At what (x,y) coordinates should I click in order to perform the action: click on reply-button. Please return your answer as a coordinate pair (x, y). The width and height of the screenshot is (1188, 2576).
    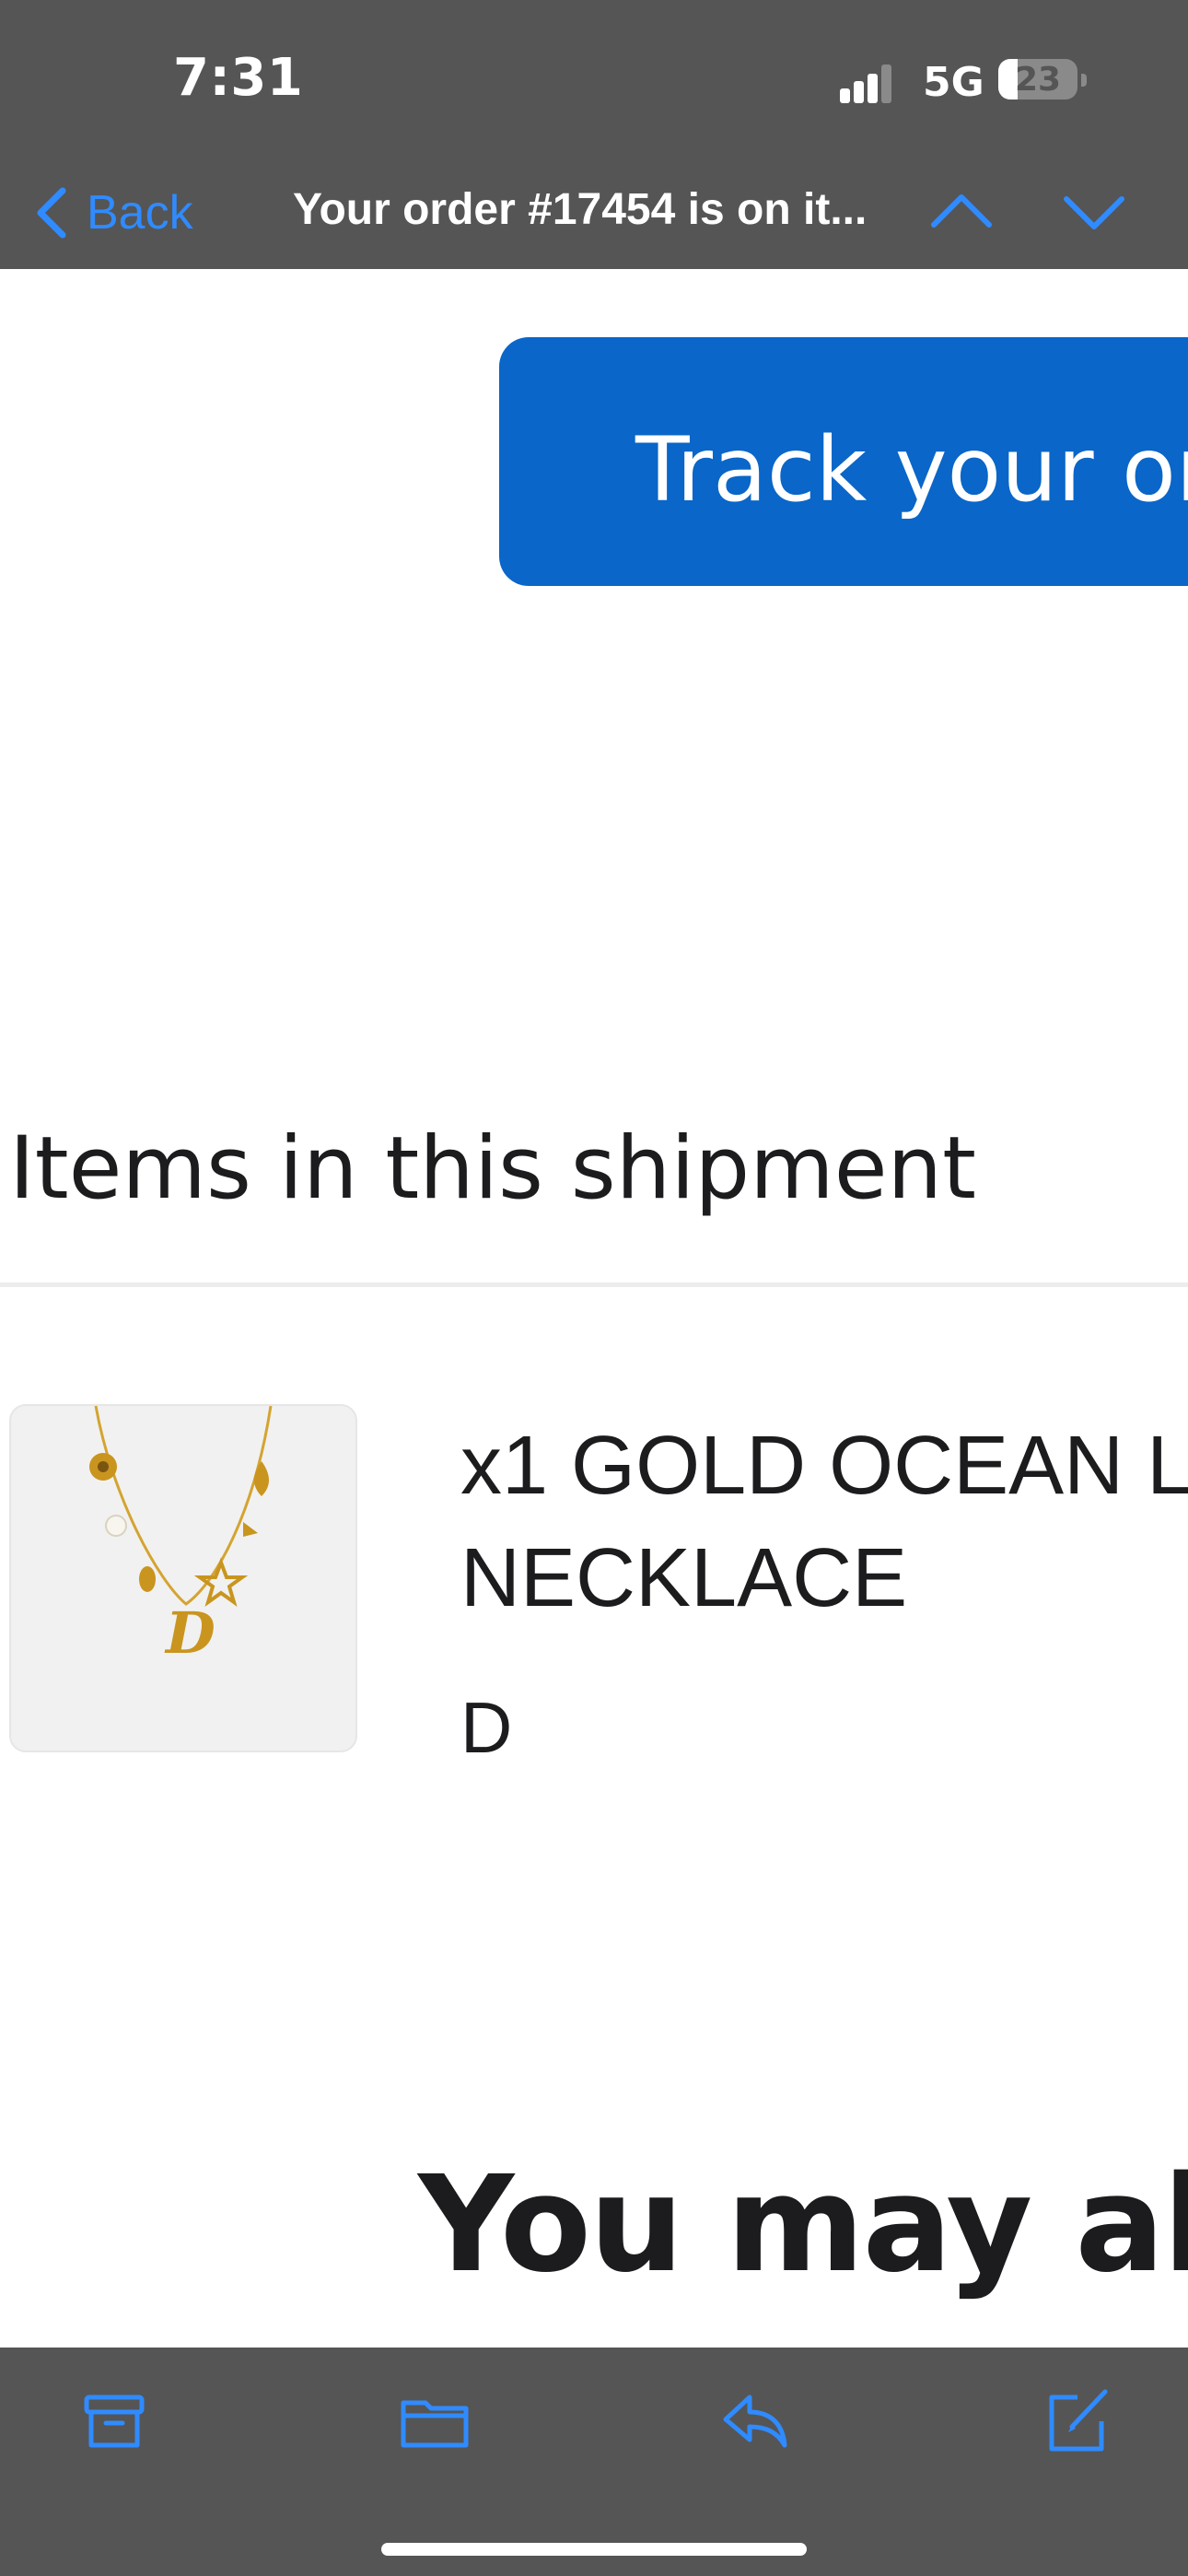
    Looking at the image, I should click on (755, 2421).